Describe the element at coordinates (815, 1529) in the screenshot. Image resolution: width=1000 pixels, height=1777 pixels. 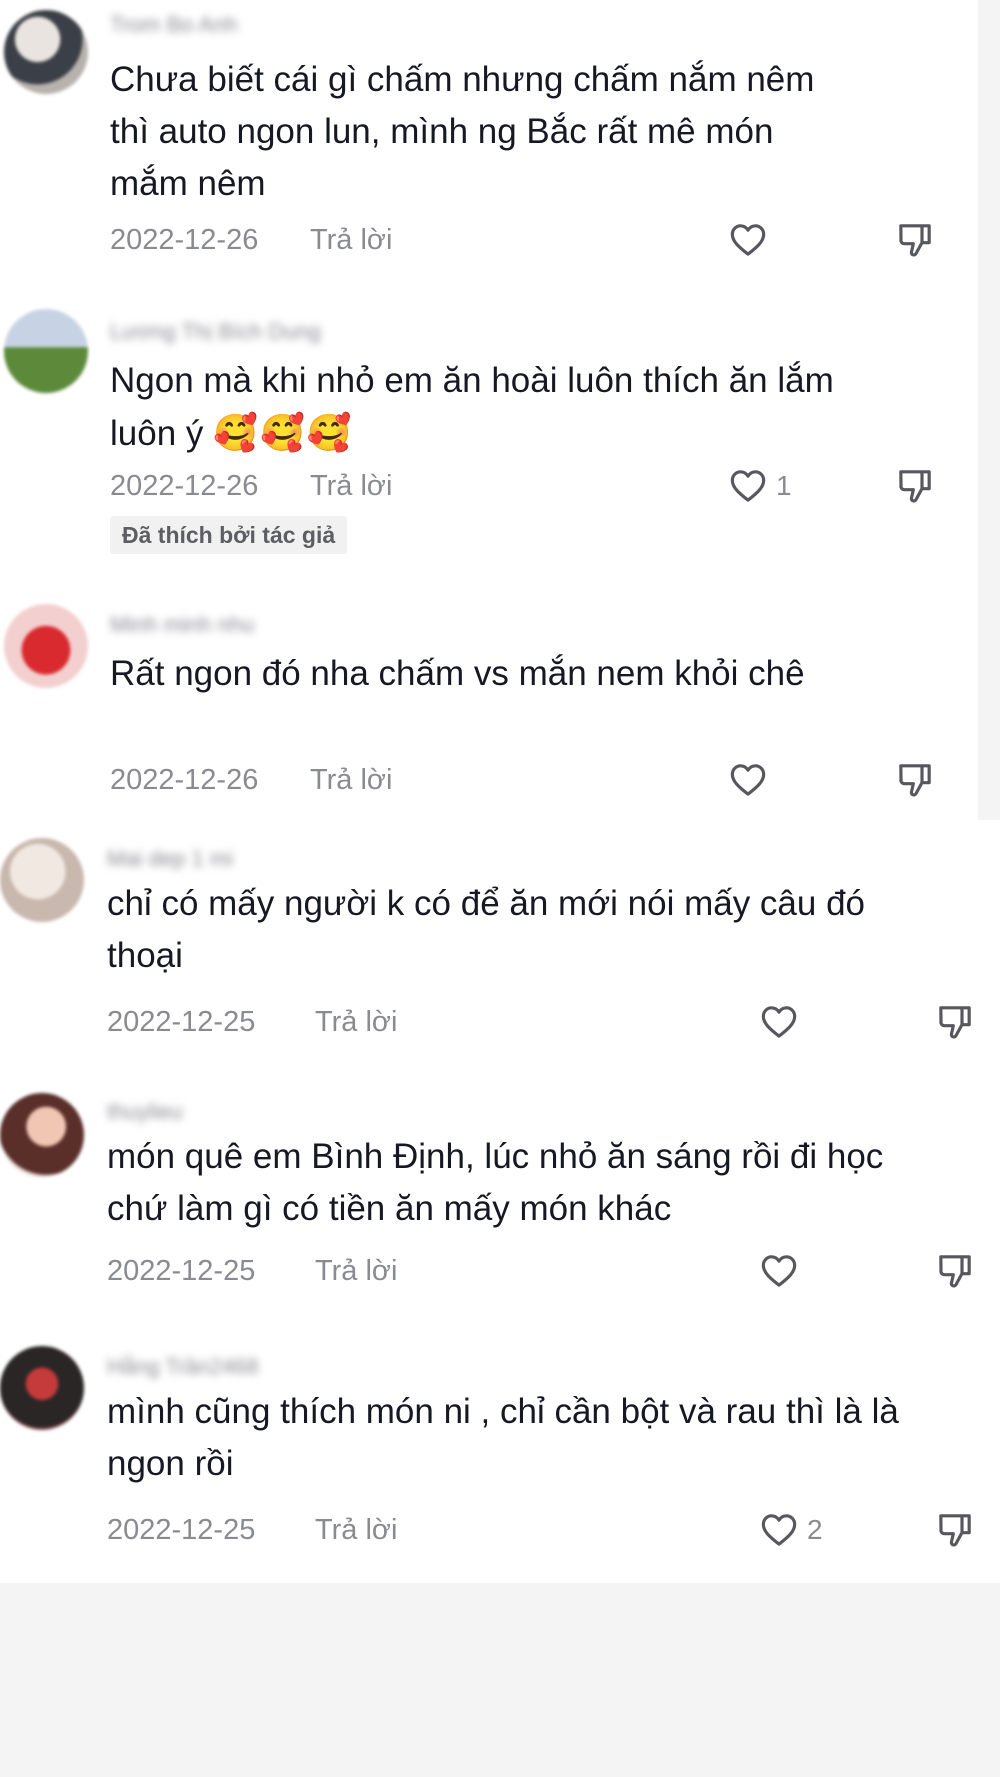
I see `like-count: 2` at that location.